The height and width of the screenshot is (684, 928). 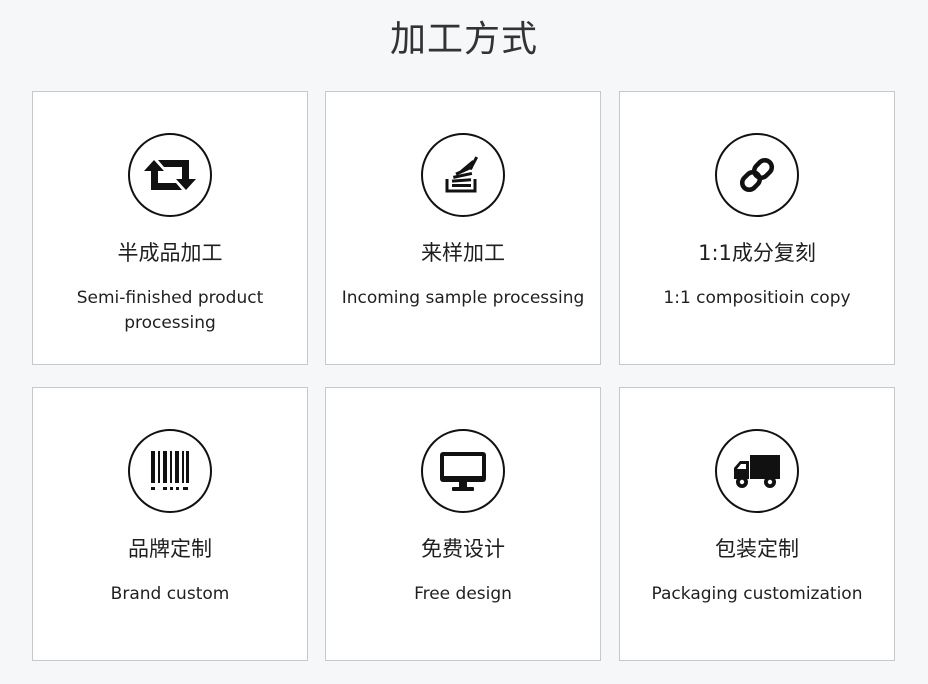 What do you see at coordinates (170, 175) in the screenshot?
I see `retweet-icon` at bounding box center [170, 175].